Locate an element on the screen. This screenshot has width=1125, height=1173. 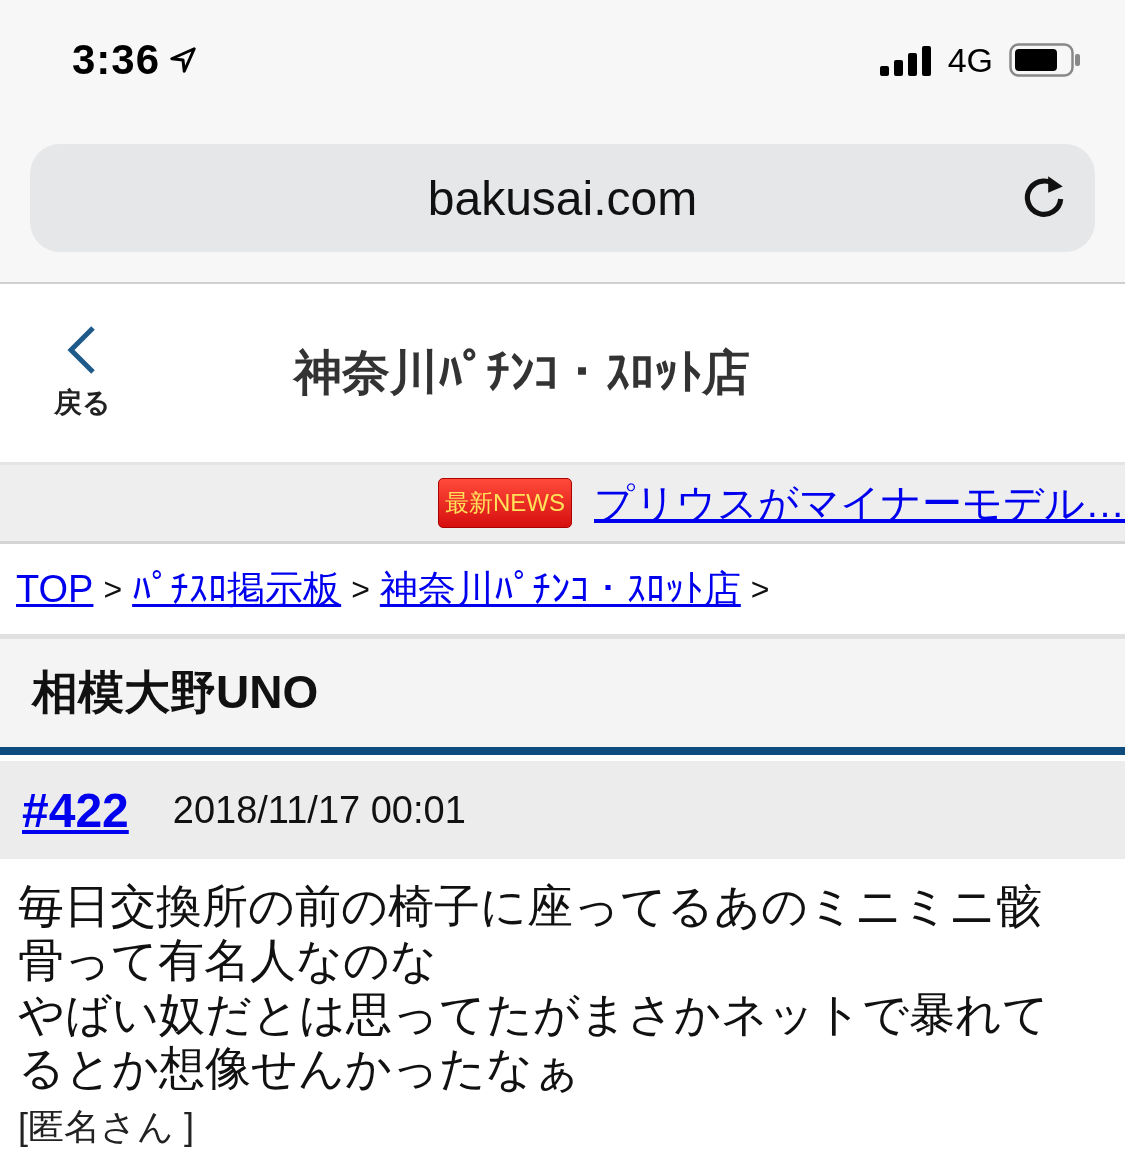
battery-icon is located at coordinates (1045, 60).